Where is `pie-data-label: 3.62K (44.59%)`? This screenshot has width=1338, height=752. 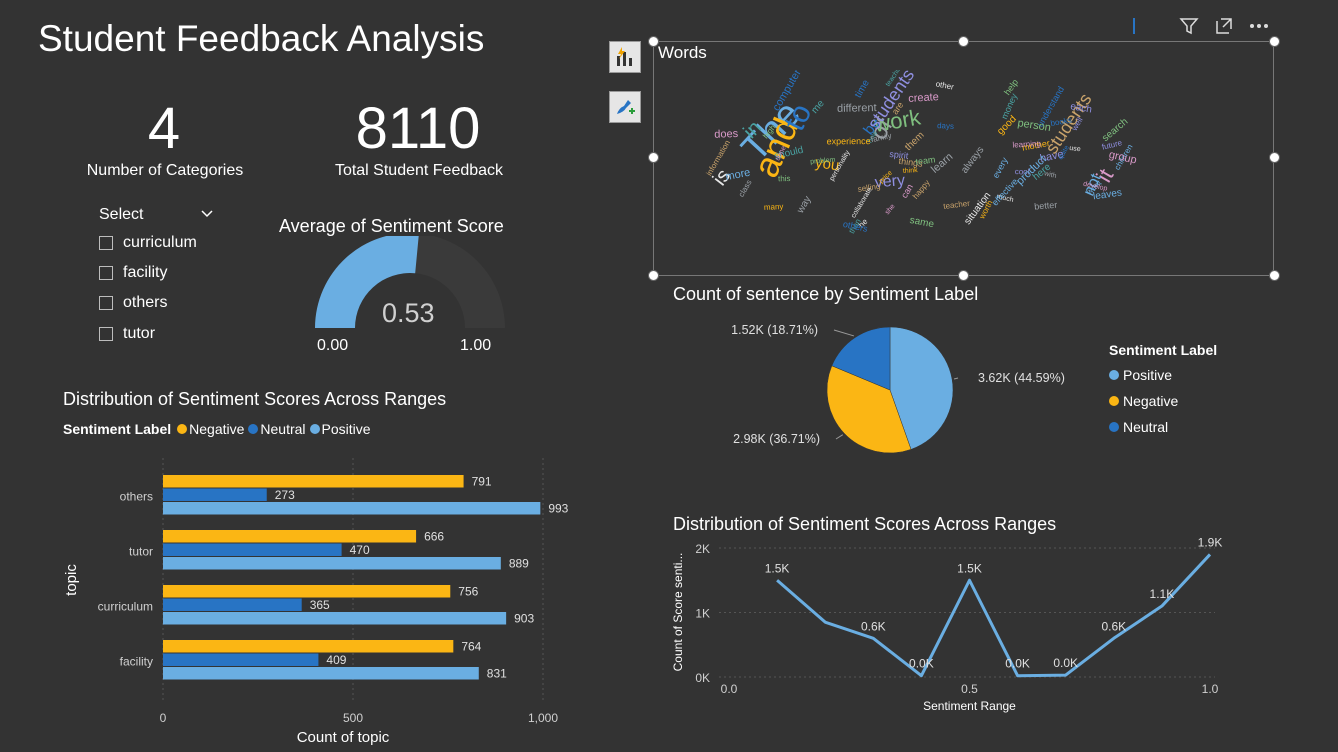 pie-data-label: 3.62K (44.59%) is located at coordinates (1021, 378).